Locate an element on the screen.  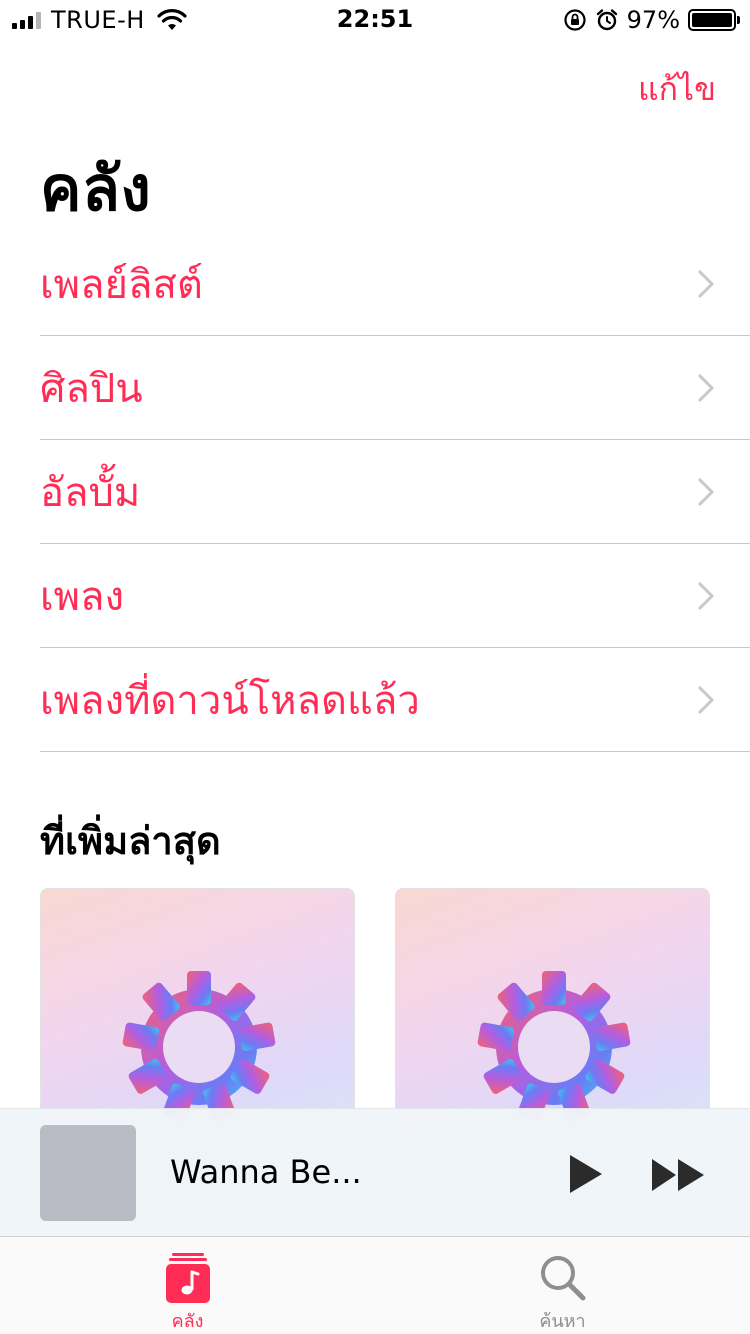
library-item-playlists: เพลย์ลิสต์ is located at coordinates (395, 284).